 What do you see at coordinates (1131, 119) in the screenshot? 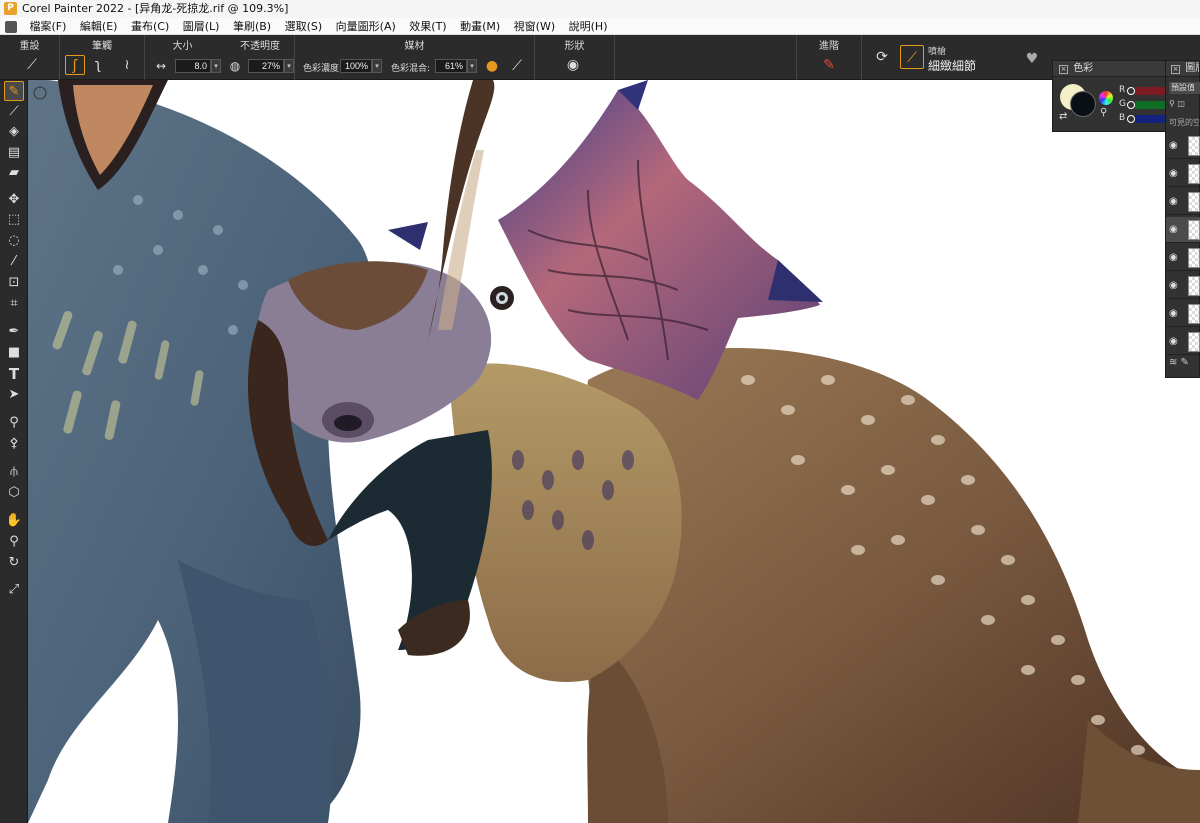
I see `blue-slider-knob` at bounding box center [1131, 119].